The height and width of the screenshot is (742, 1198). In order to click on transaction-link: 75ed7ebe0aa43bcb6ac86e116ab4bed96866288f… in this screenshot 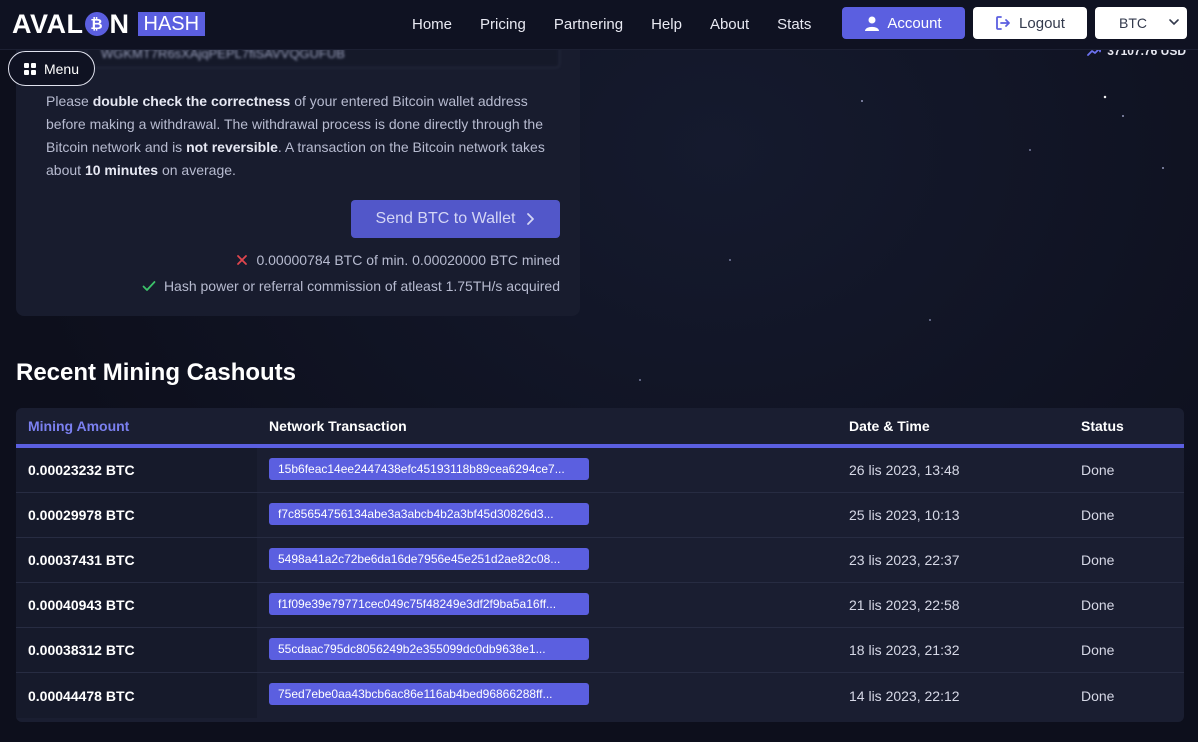, I will do `click(429, 694)`.